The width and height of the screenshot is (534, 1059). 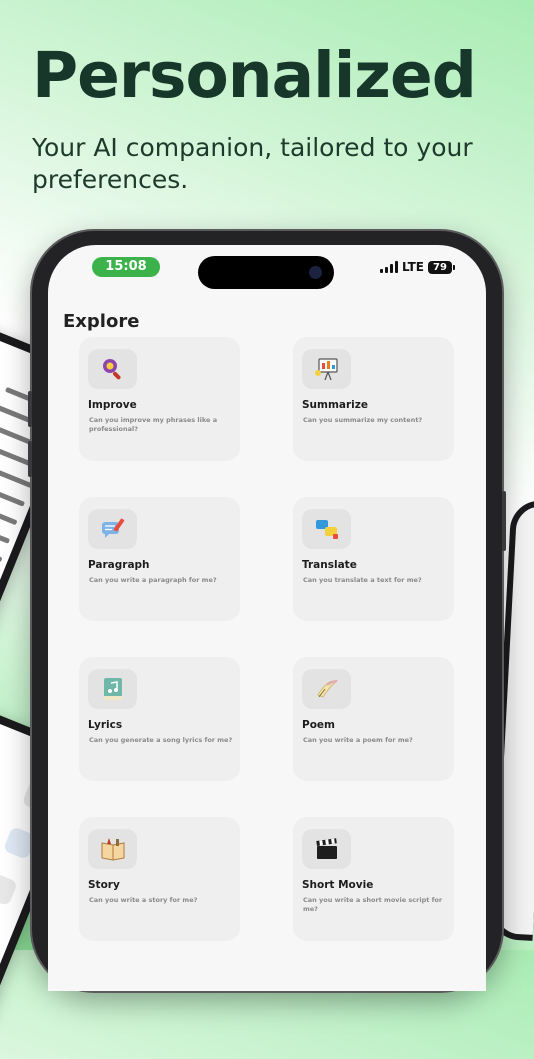 I want to click on card-title: Improve, so click(x=112, y=405).